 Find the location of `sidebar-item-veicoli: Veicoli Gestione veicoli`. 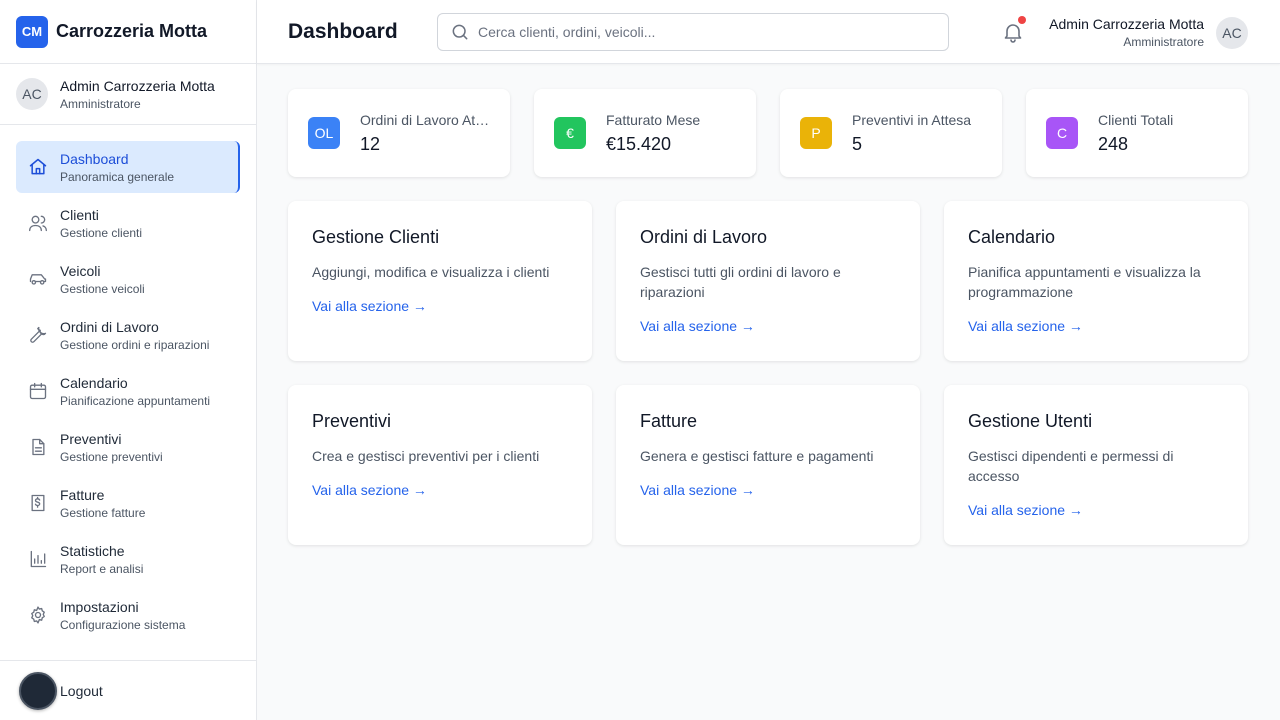

sidebar-item-veicoli: Veicoli Gestione veicoli is located at coordinates (128, 279).